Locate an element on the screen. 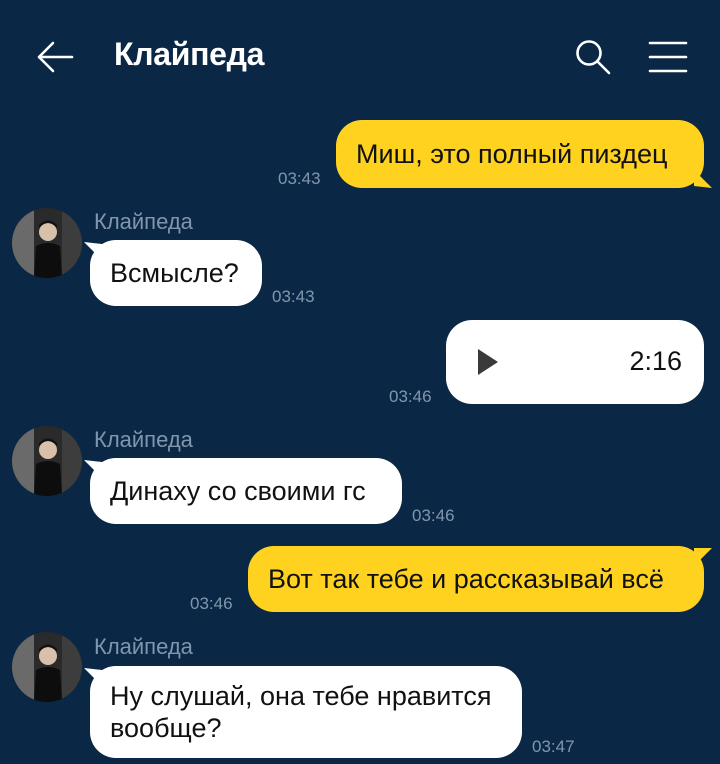 The image size is (720, 764). hamburger-menu-icon is located at coordinates (668, 57).